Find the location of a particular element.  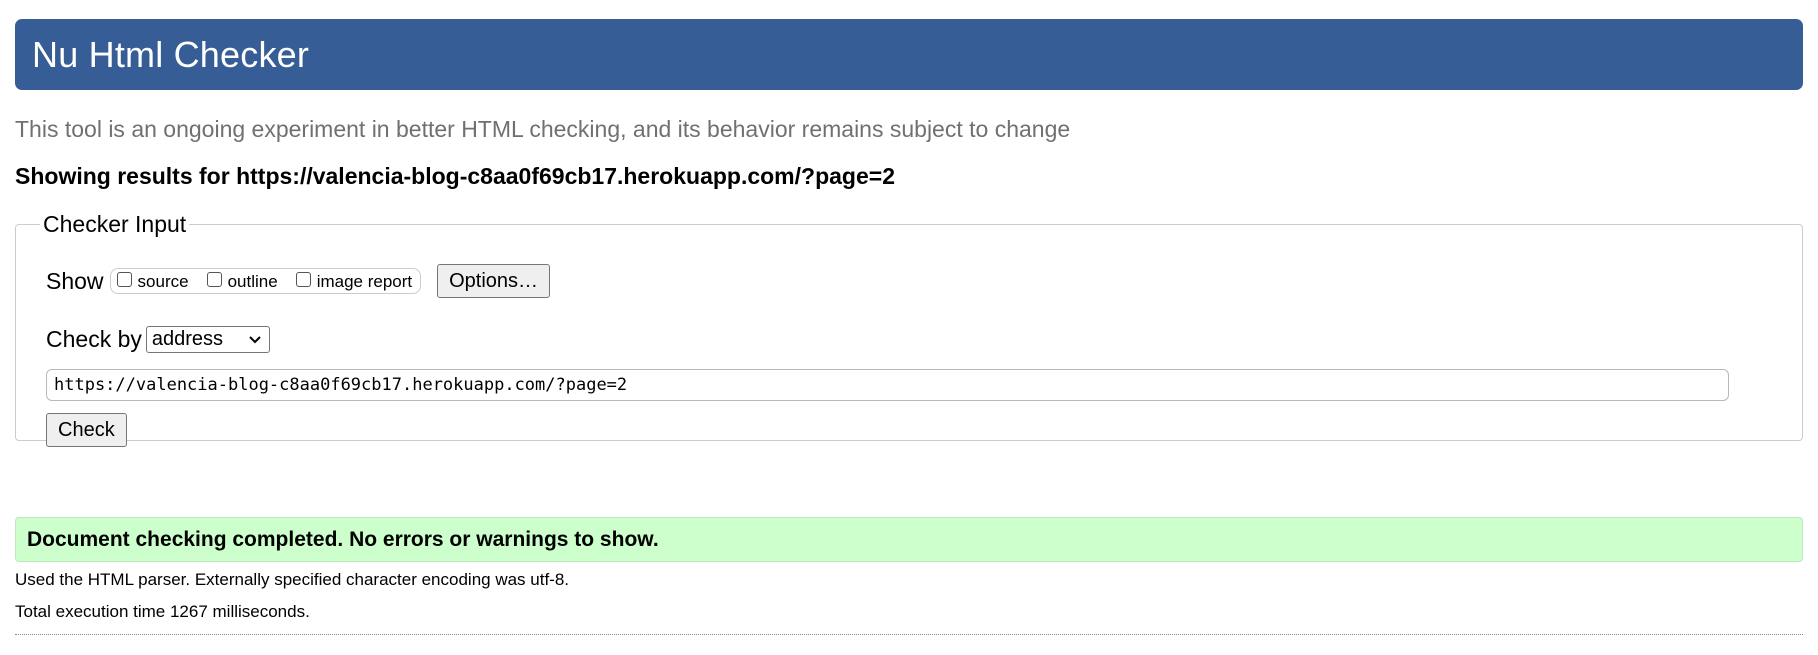

check-by-selected-value: address is located at coordinates (187, 339).